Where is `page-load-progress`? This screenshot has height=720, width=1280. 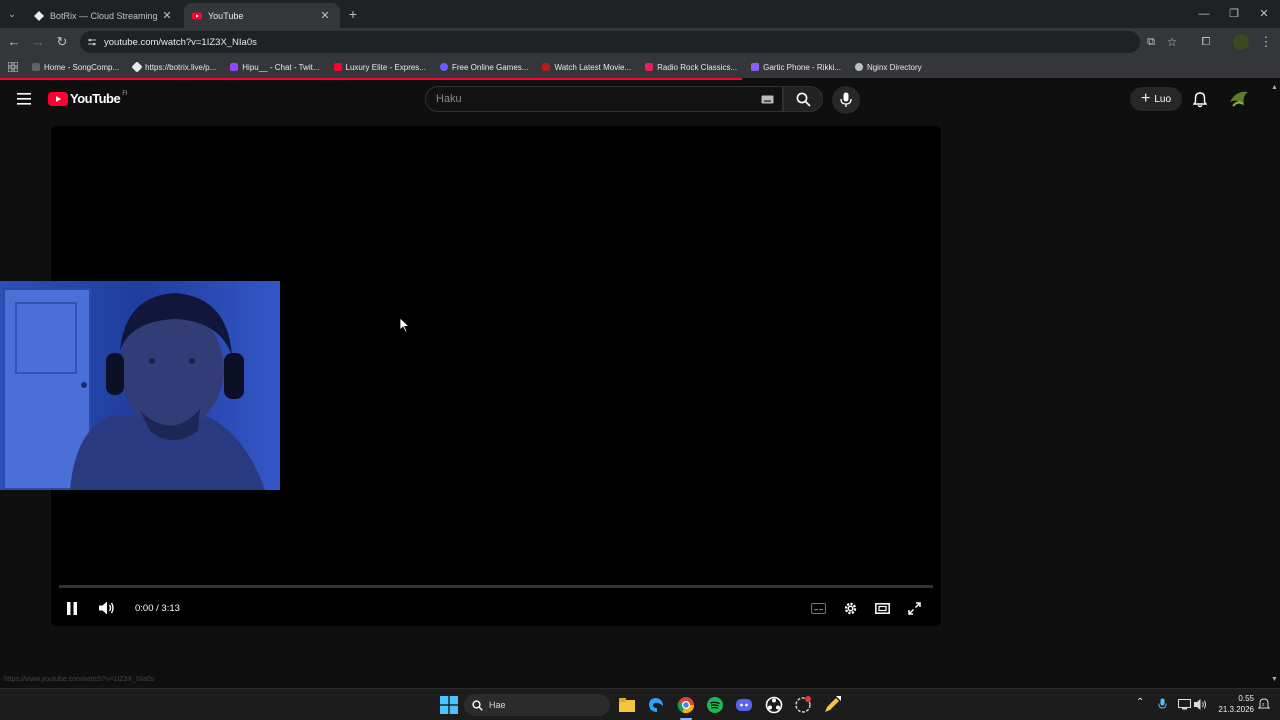 page-load-progress is located at coordinates (371, 79).